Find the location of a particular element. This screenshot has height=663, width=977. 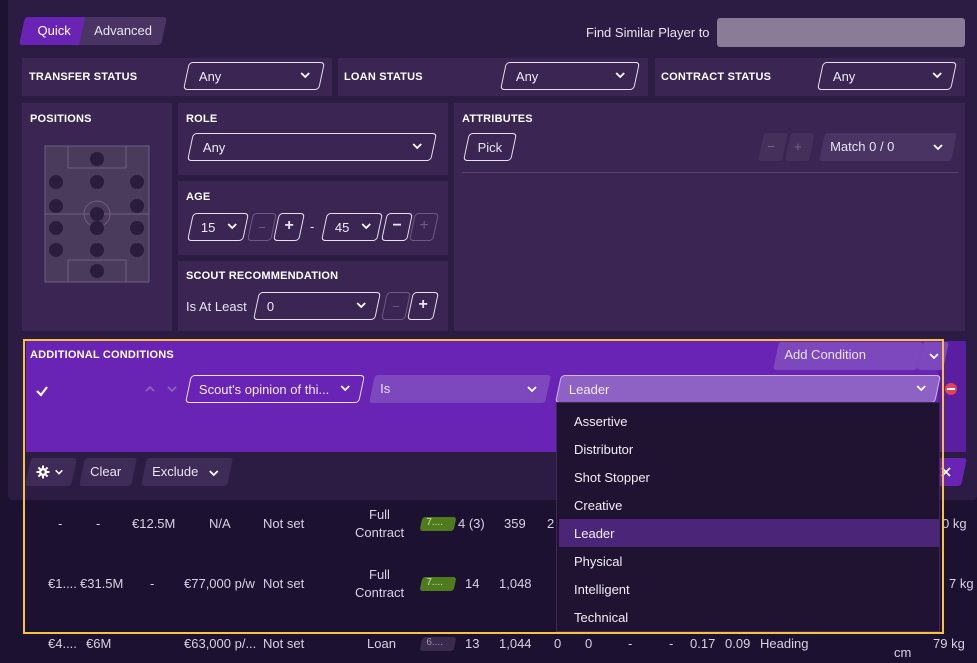

attributes-pick-button: Pick is located at coordinates (490, 147).